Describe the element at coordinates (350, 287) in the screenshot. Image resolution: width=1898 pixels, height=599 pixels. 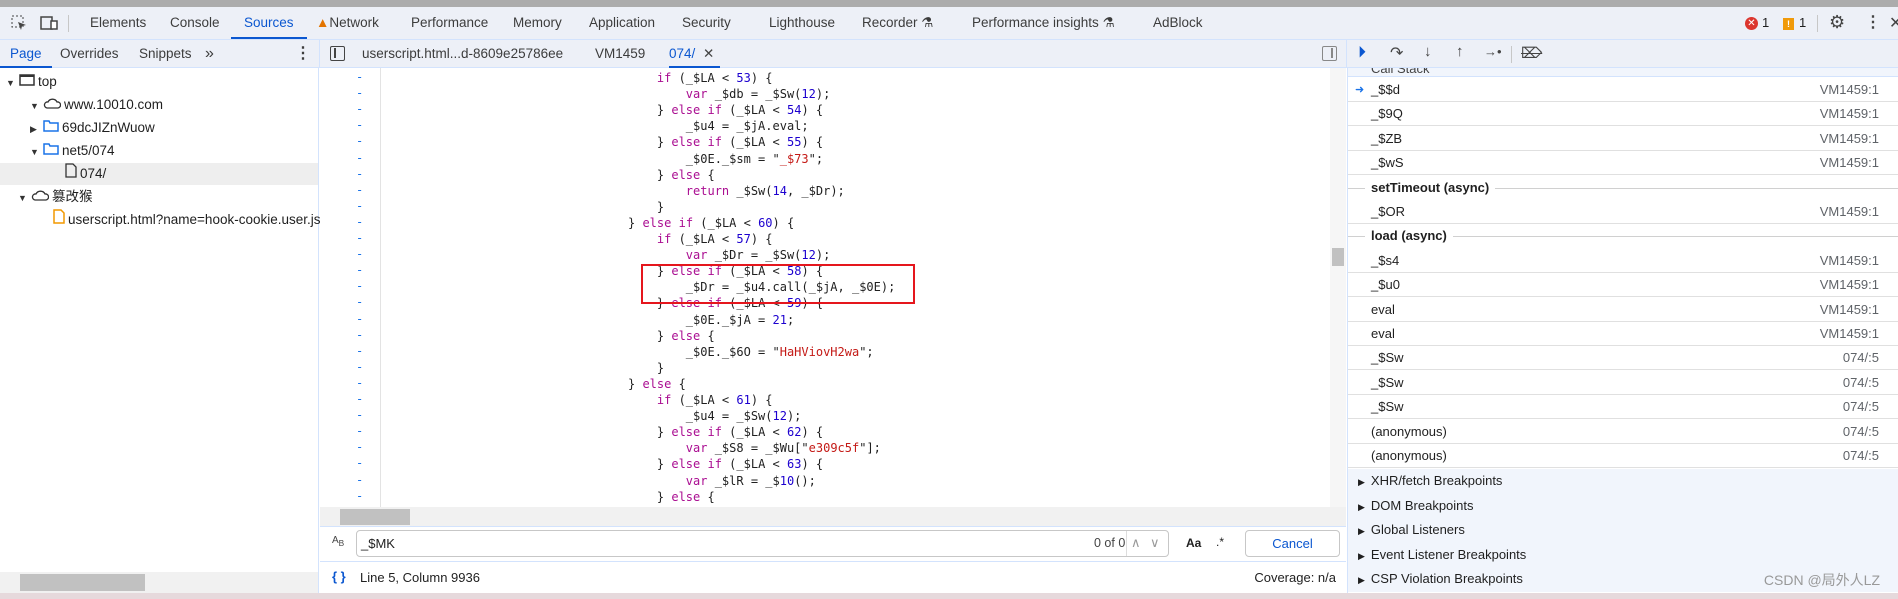
I see `line-gutter: - - - - - - - - - - - - - - - - - - - - - - - - - - -` at that location.